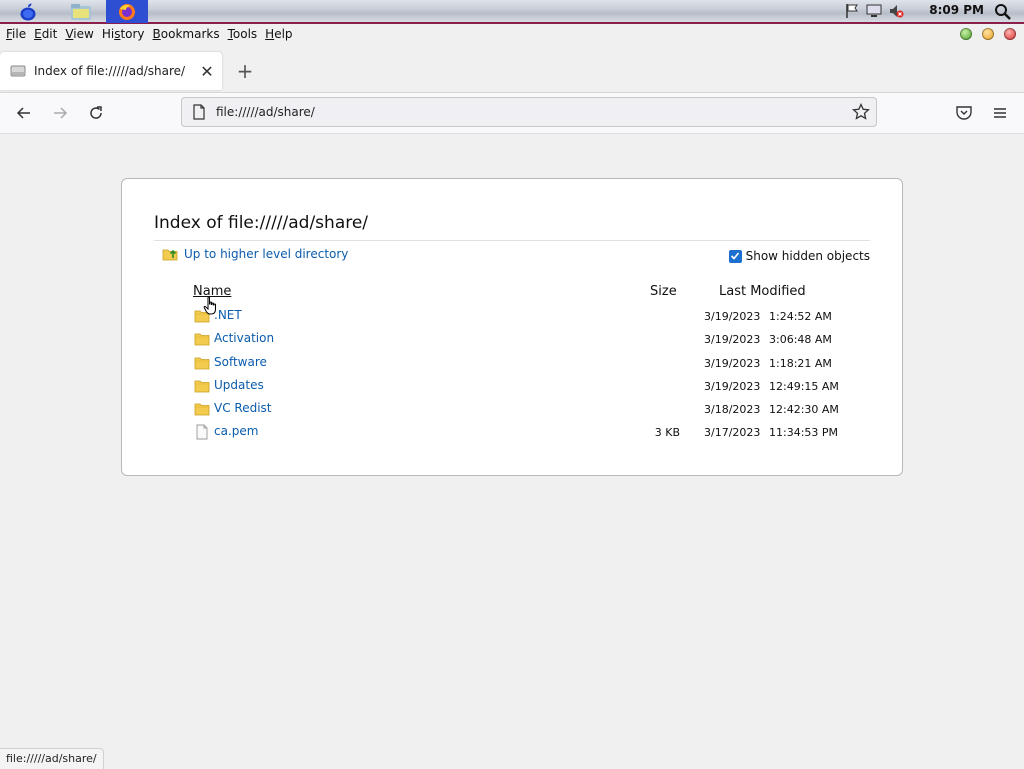 The width and height of the screenshot is (1024, 769). Describe the element at coordinates (512, 227) in the screenshot. I see `page-title: Index of file://///ad/share/` at that location.